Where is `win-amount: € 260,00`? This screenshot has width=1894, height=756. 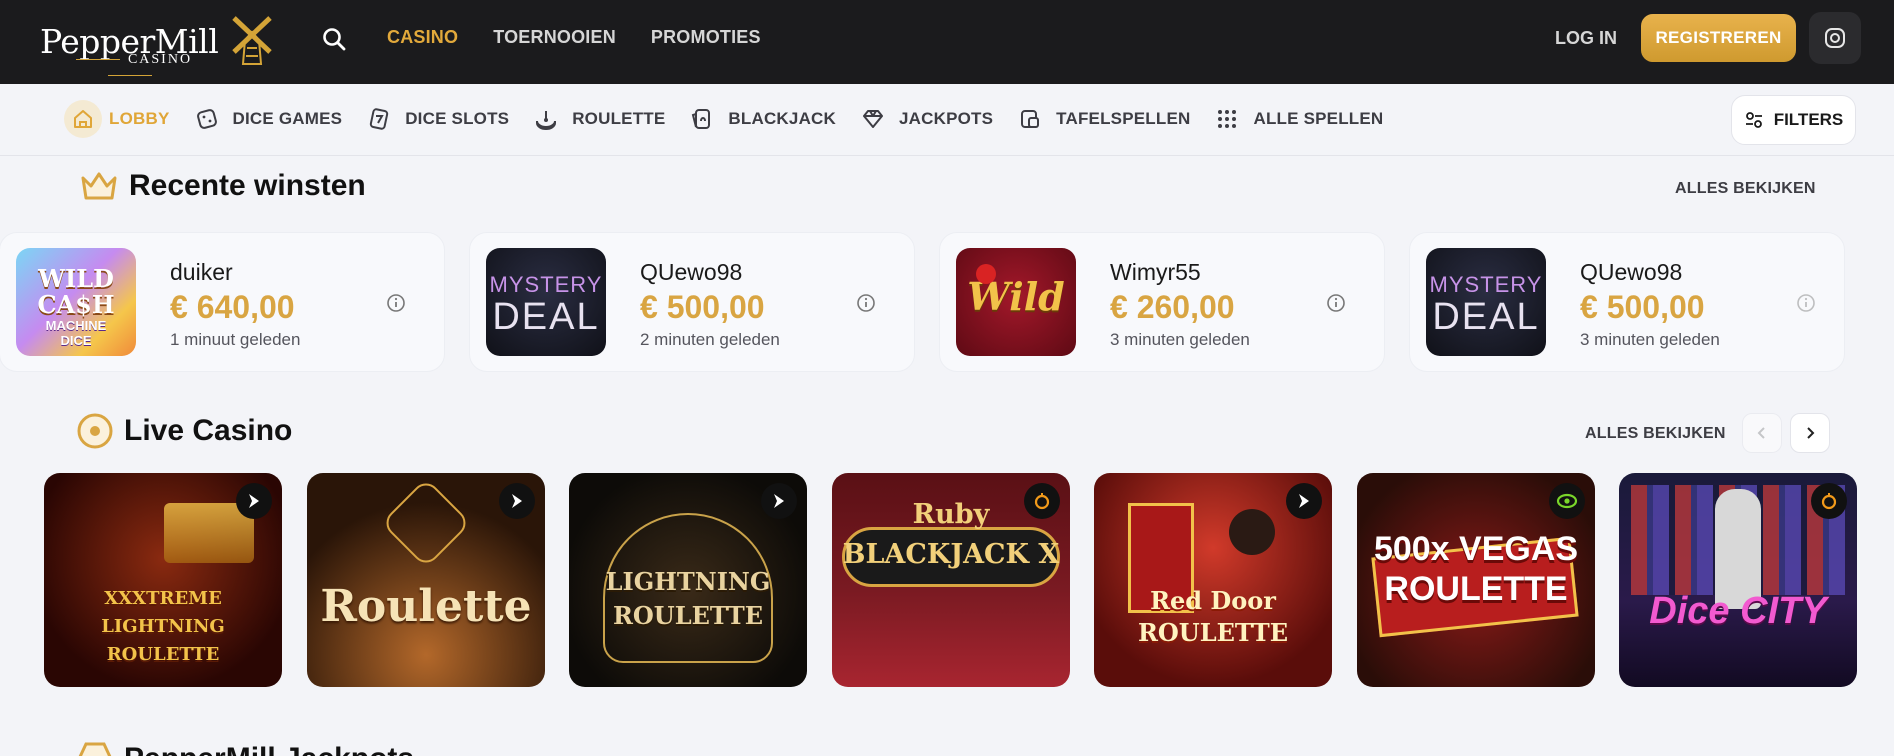 win-amount: € 260,00 is located at coordinates (1172, 307).